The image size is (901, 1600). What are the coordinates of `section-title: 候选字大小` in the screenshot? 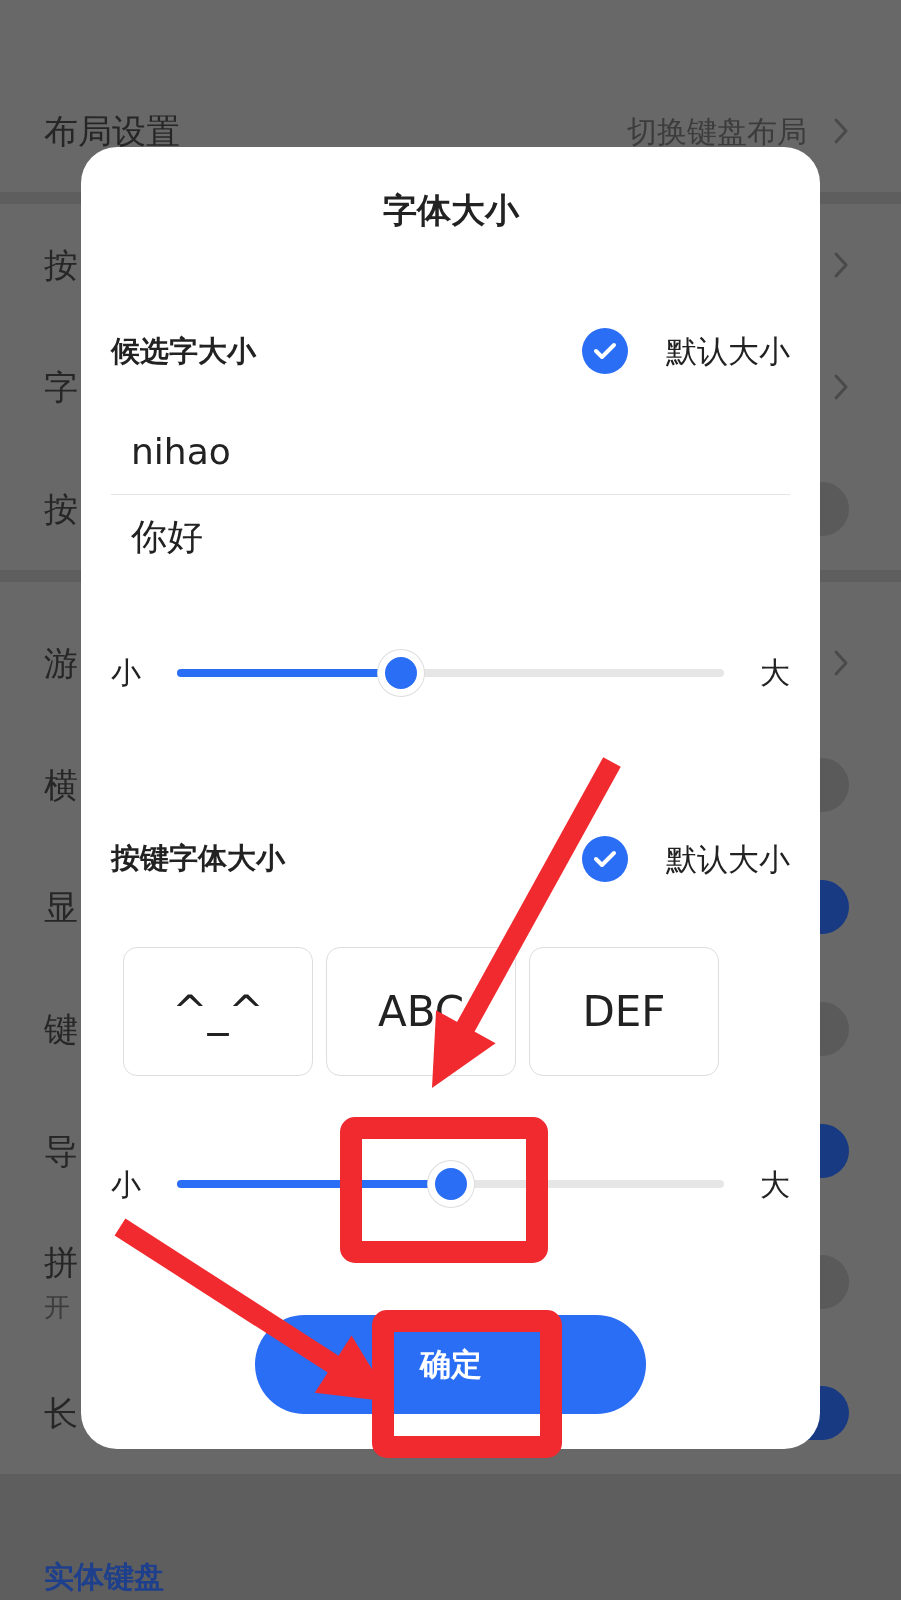 It's located at (183, 351).